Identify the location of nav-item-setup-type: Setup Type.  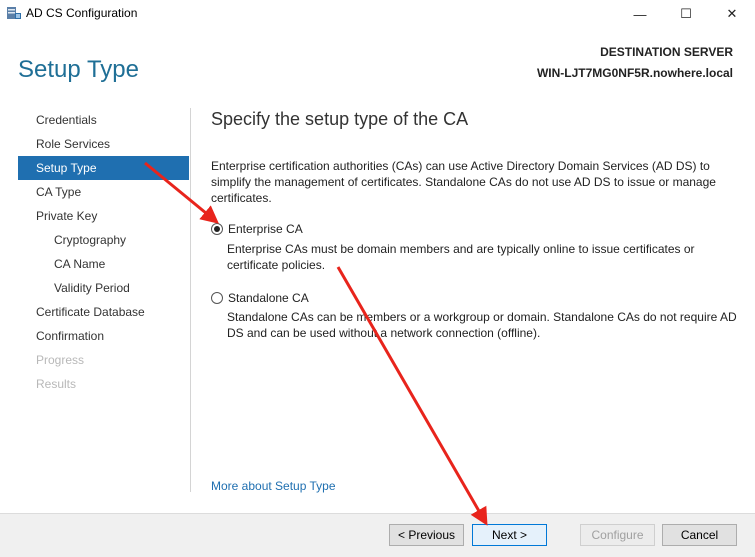
(103, 168).